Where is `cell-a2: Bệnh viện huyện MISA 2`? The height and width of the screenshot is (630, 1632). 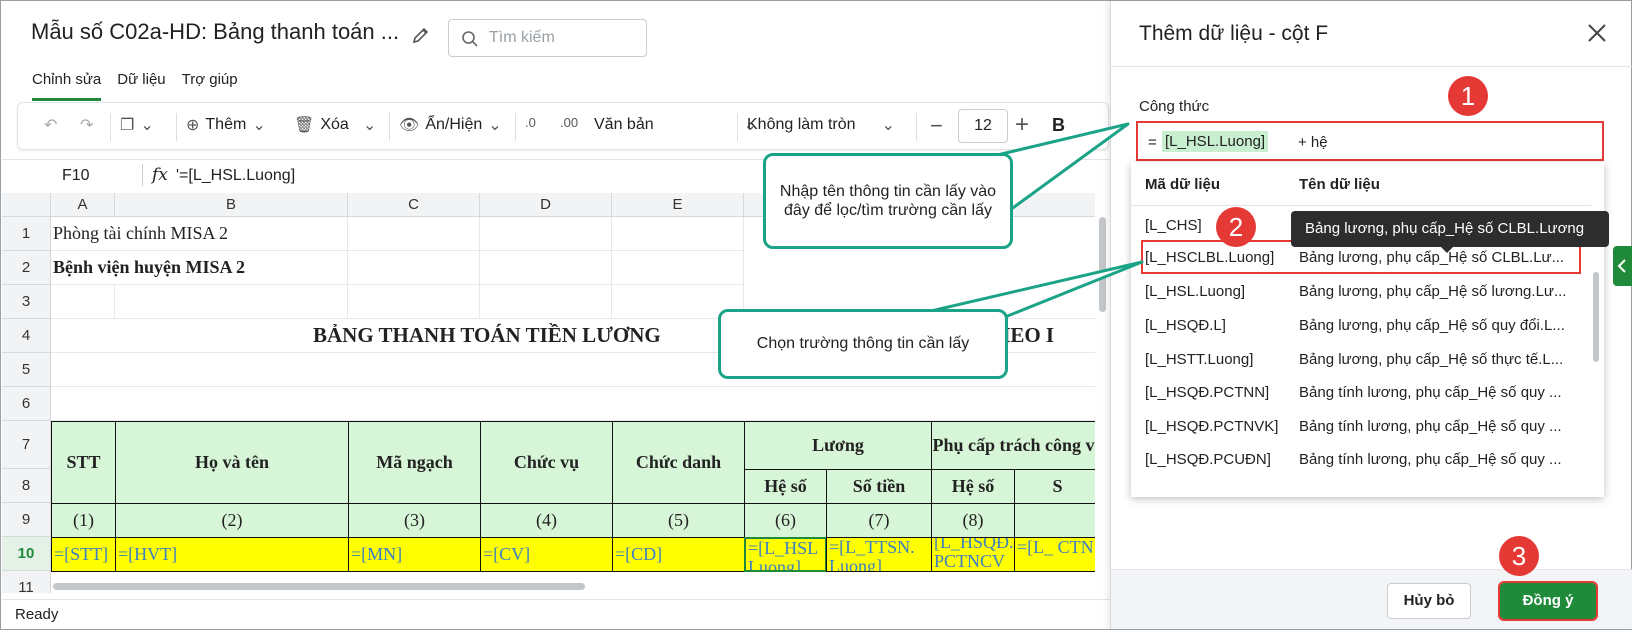
cell-a2: Bệnh viện huyện MISA 2 is located at coordinates (199, 268).